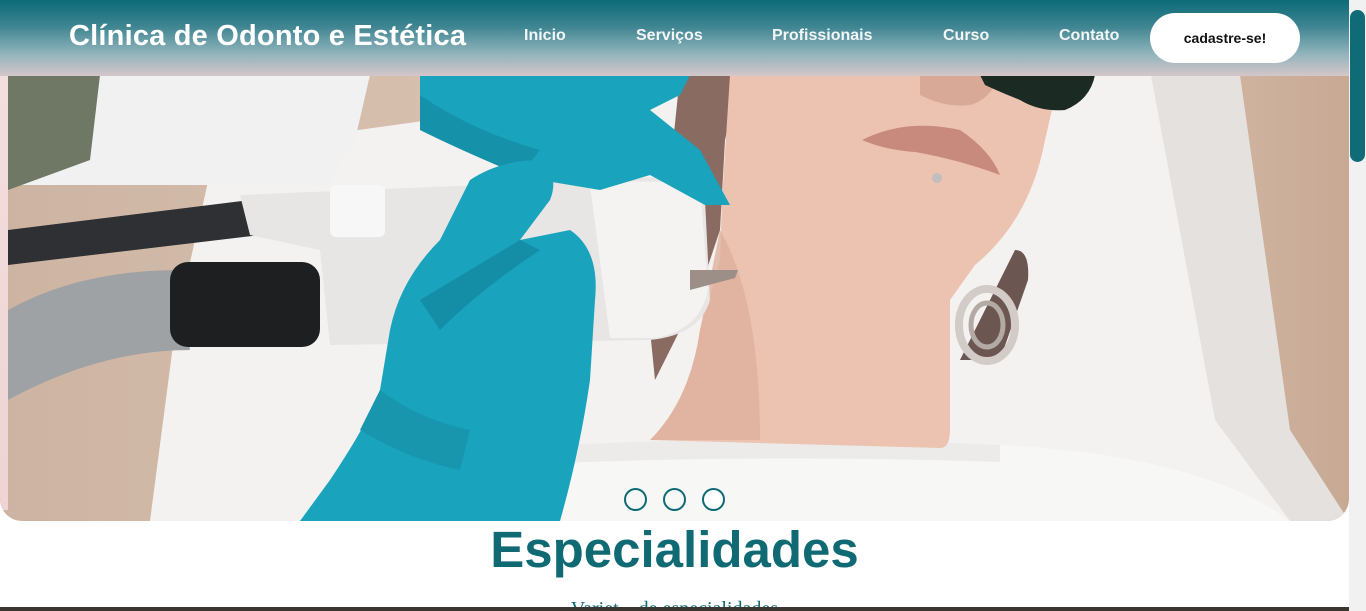 This screenshot has height=611, width=1366. I want to click on section-title: Especialidades, so click(674, 549).